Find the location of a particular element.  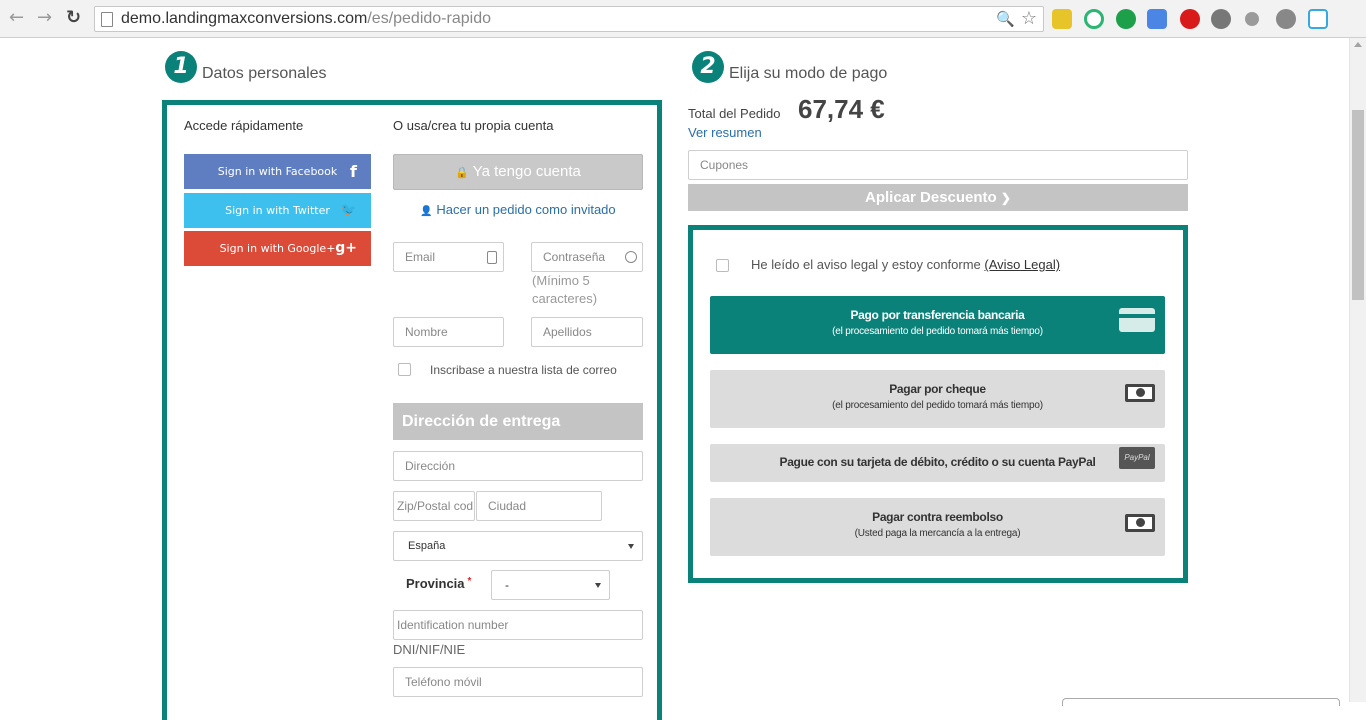

facebook-signin-button: Sign in with Facebook f is located at coordinates (277, 171).